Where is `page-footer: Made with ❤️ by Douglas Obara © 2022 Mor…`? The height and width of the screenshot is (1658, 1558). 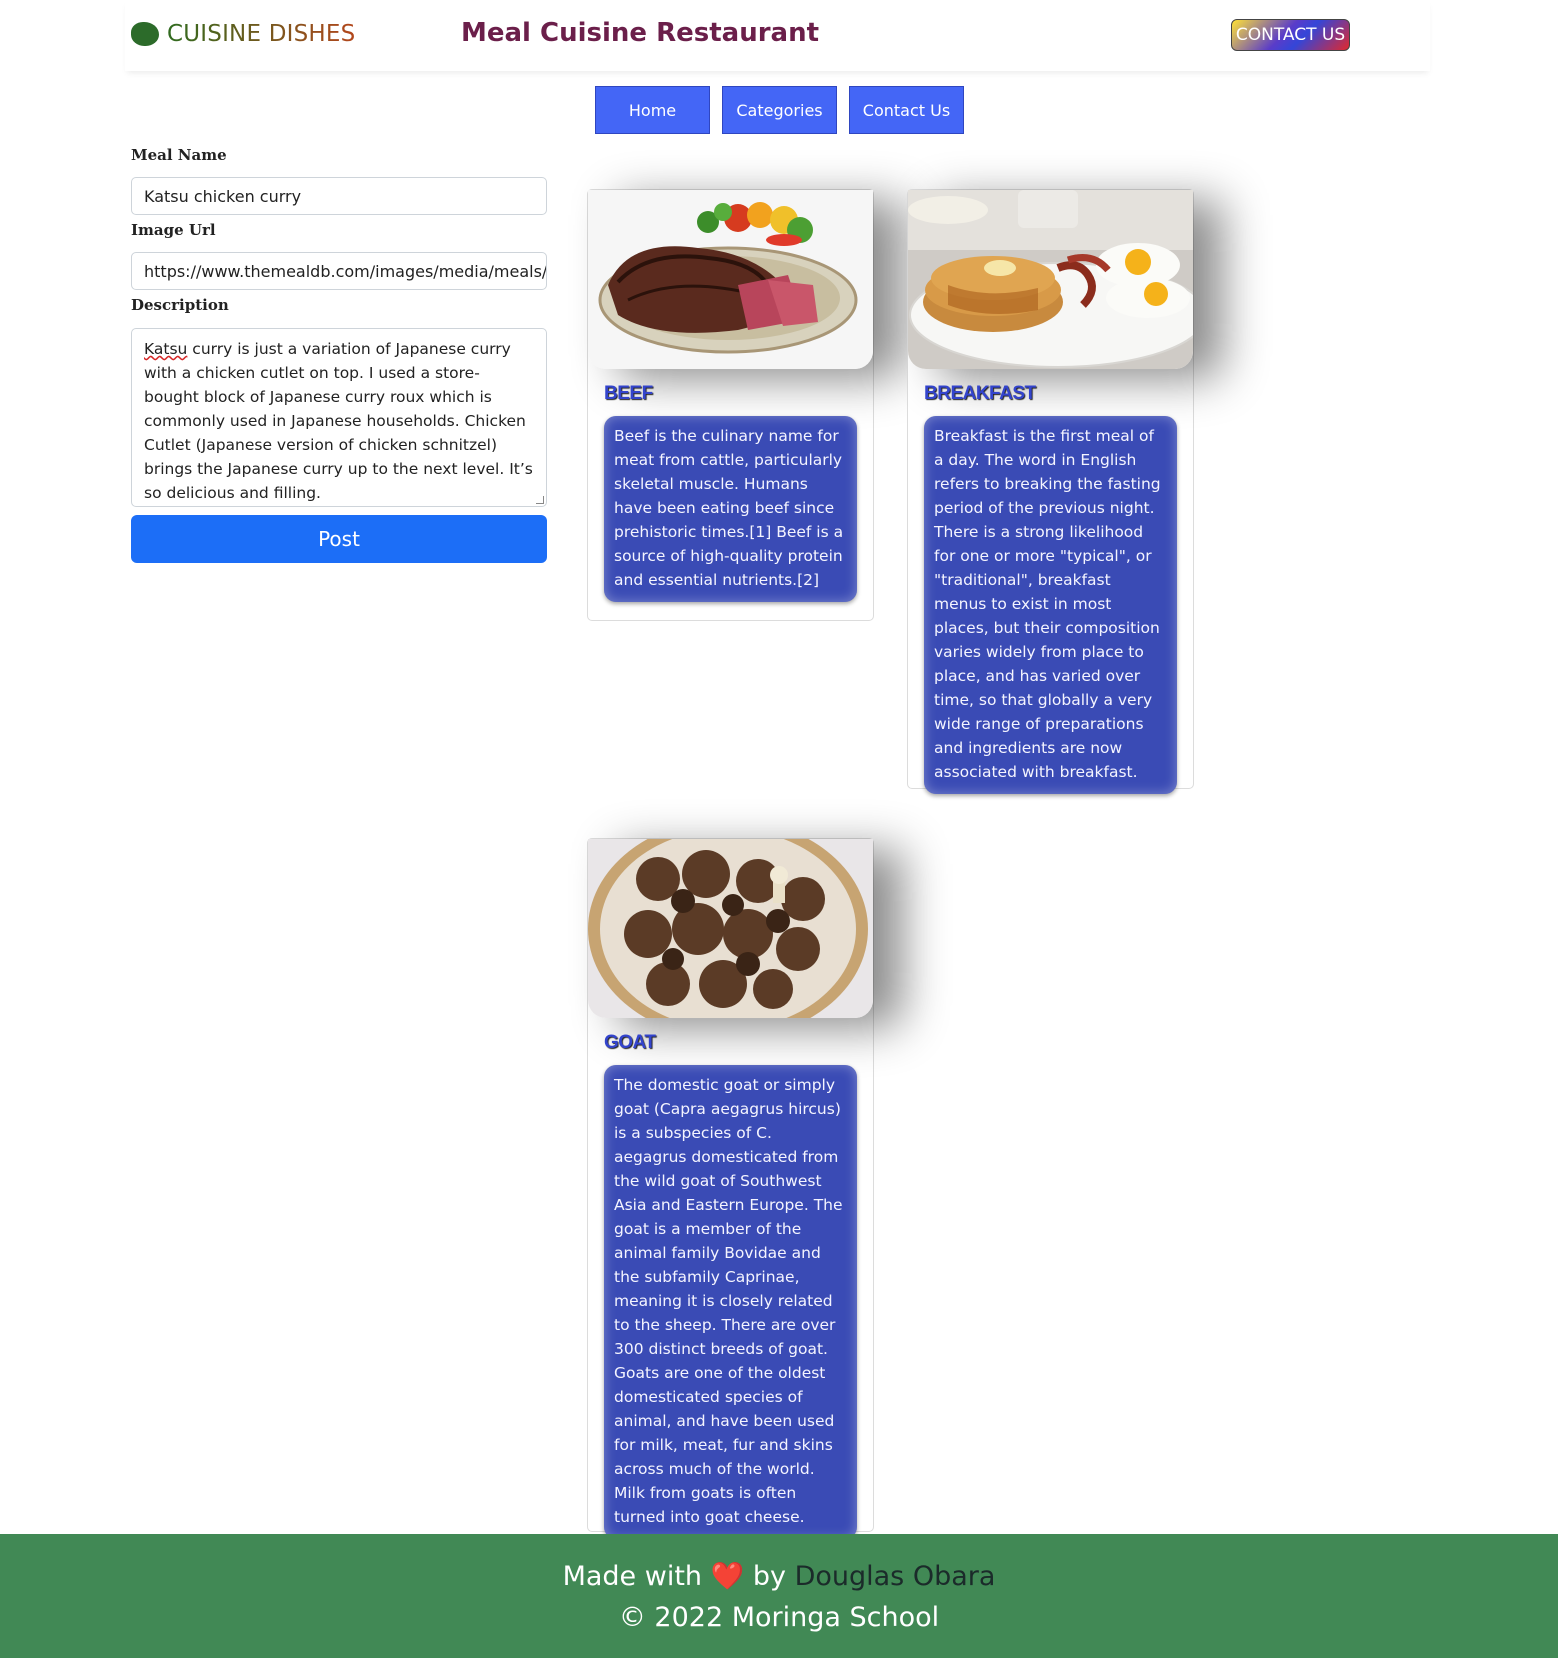 page-footer: Made with ❤️ by Douglas Obara © 2022 Mor… is located at coordinates (779, 1596).